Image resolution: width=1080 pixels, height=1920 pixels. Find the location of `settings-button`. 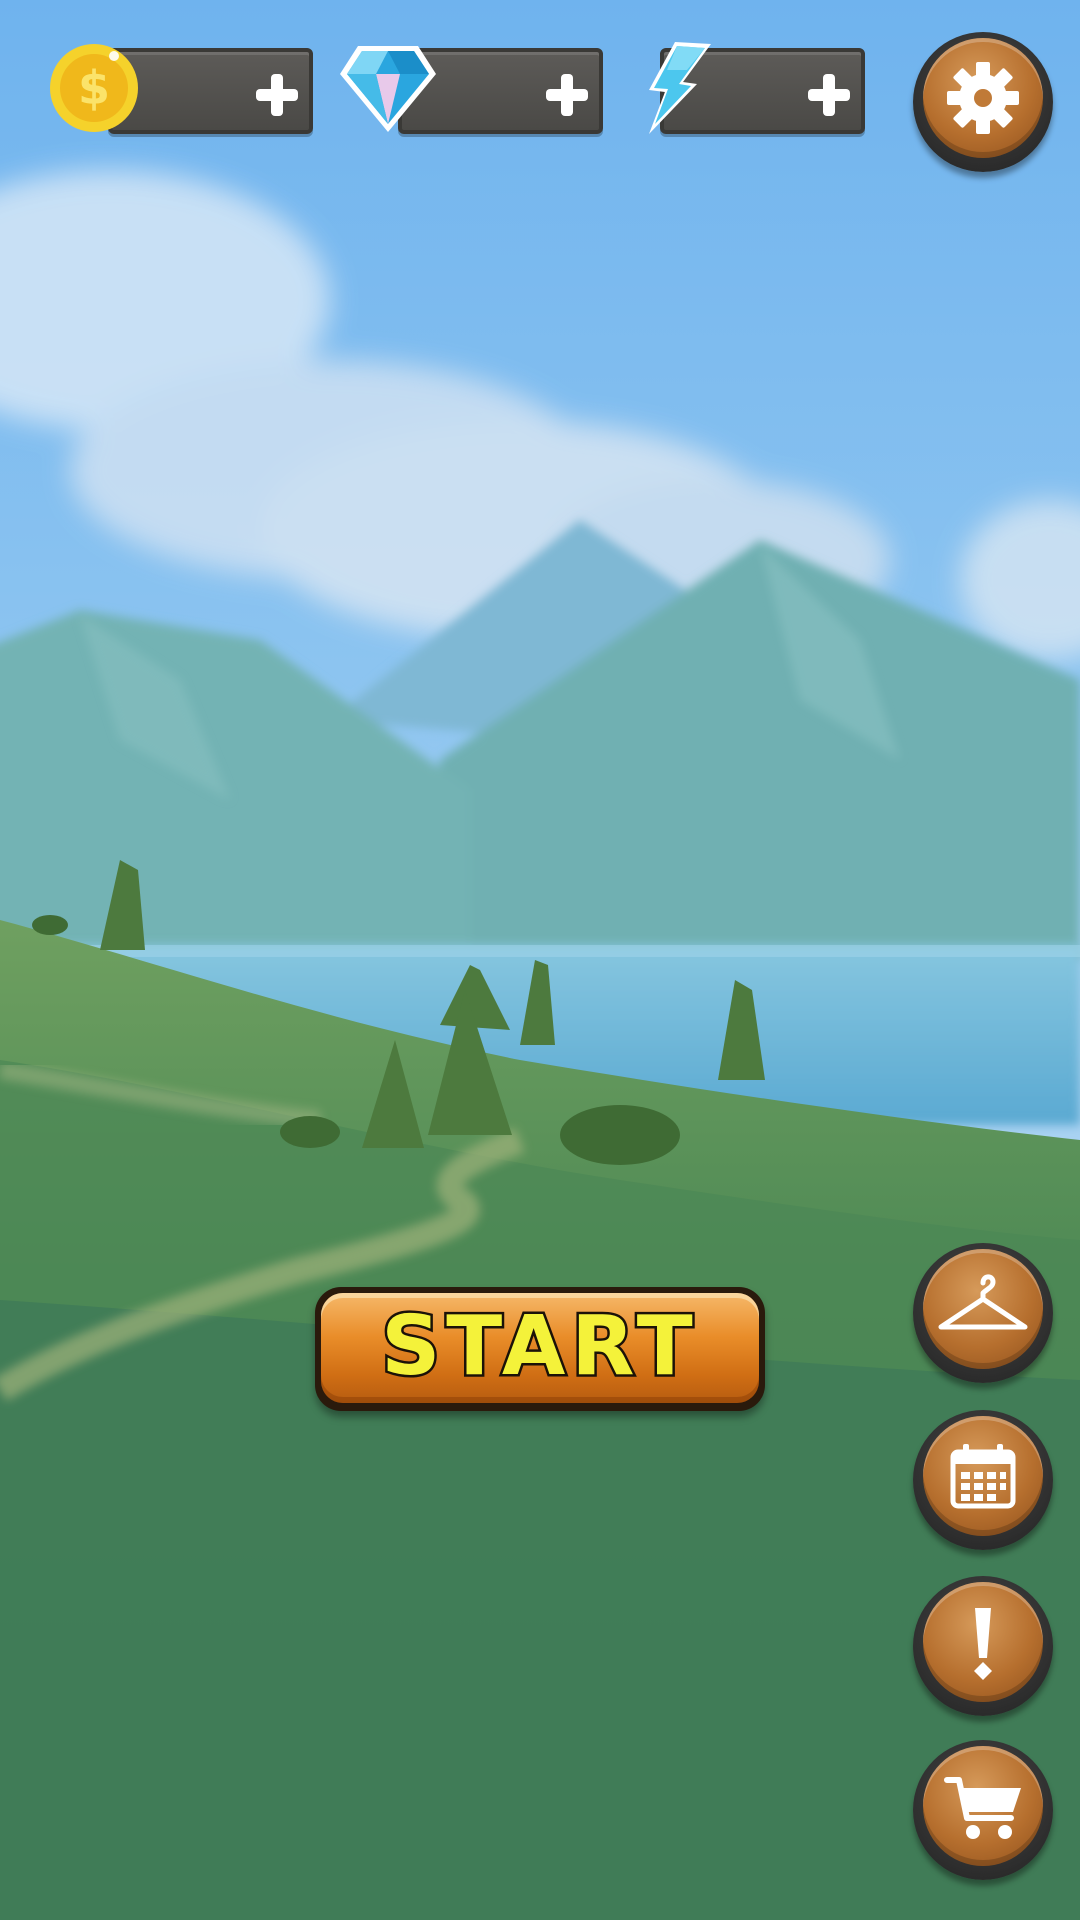

settings-button is located at coordinates (983, 102).